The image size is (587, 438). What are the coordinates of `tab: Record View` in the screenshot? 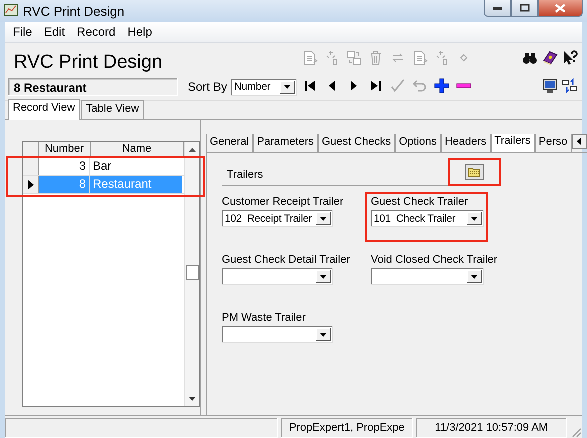 It's located at (44, 109).